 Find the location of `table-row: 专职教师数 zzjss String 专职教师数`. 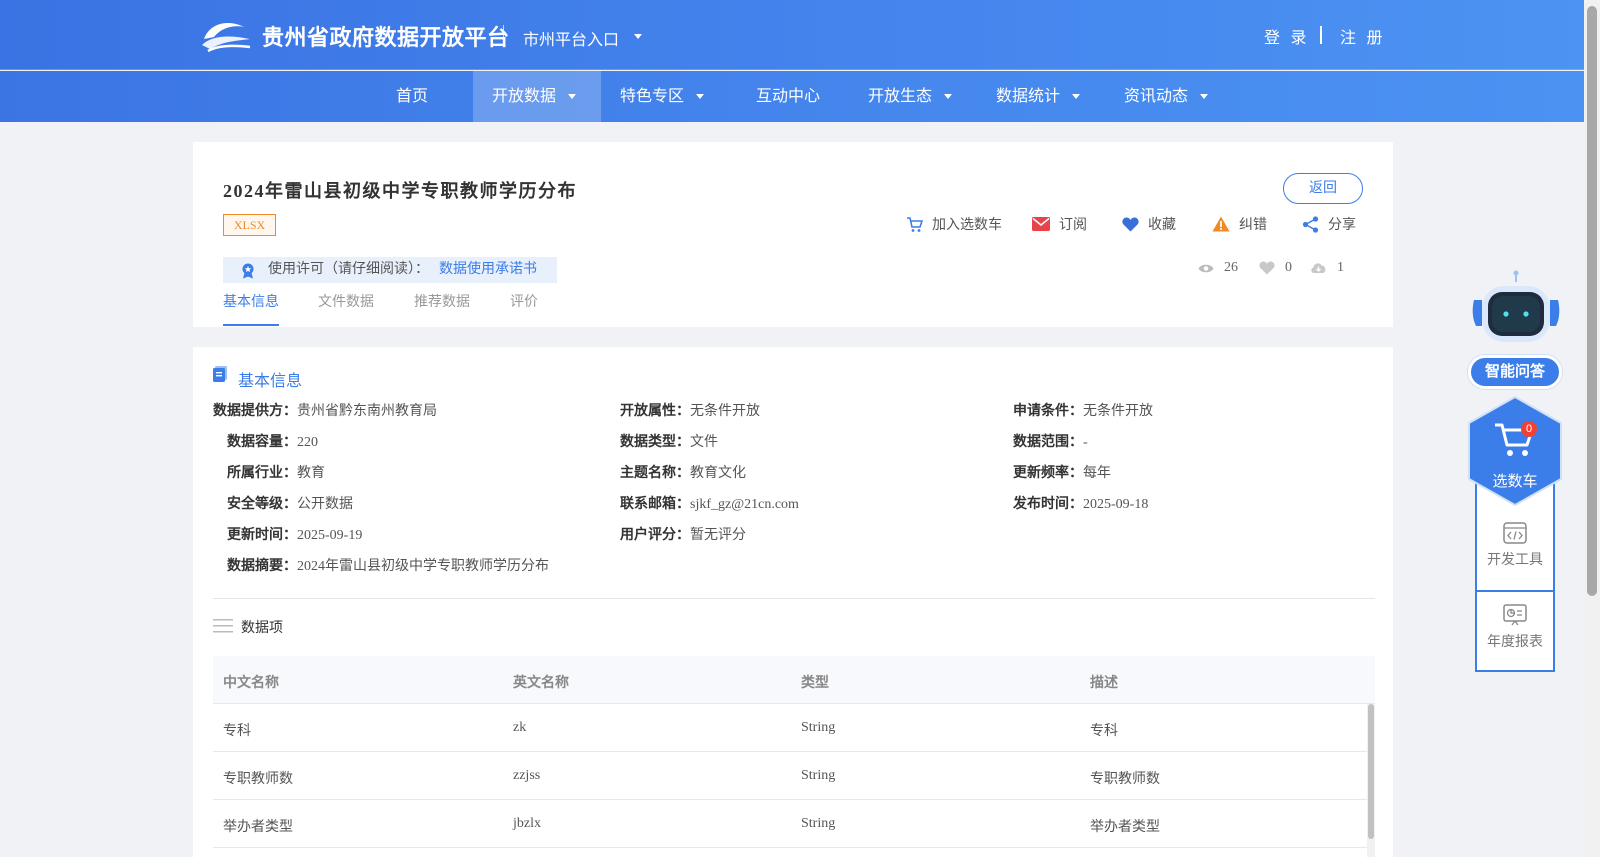

table-row: 专职教师数 zzjss String 专职教师数 is located at coordinates (794, 776).